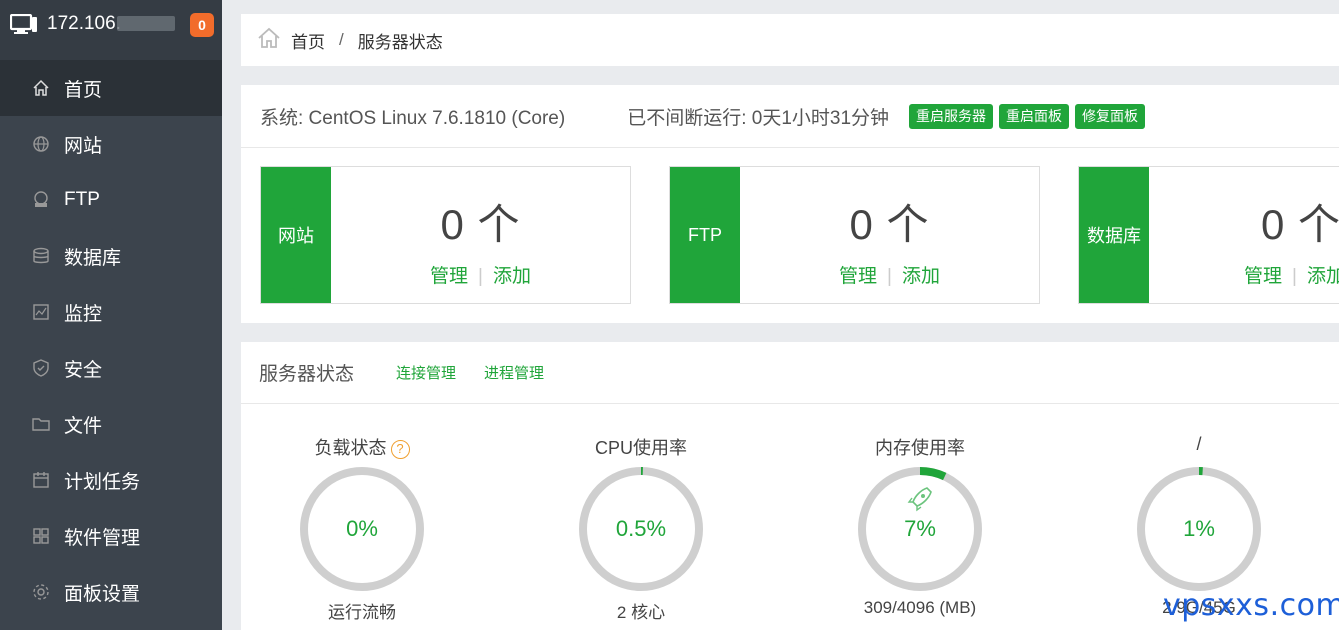 This screenshot has height=630, width=1339. What do you see at coordinates (350, 448) in the screenshot?
I see `gauge-title: 负载状态` at bounding box center [350, 448].